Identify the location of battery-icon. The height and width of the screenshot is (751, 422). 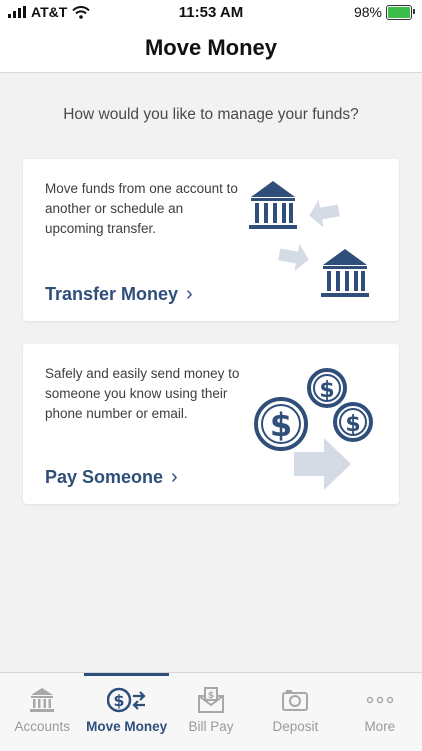
(400, 12).